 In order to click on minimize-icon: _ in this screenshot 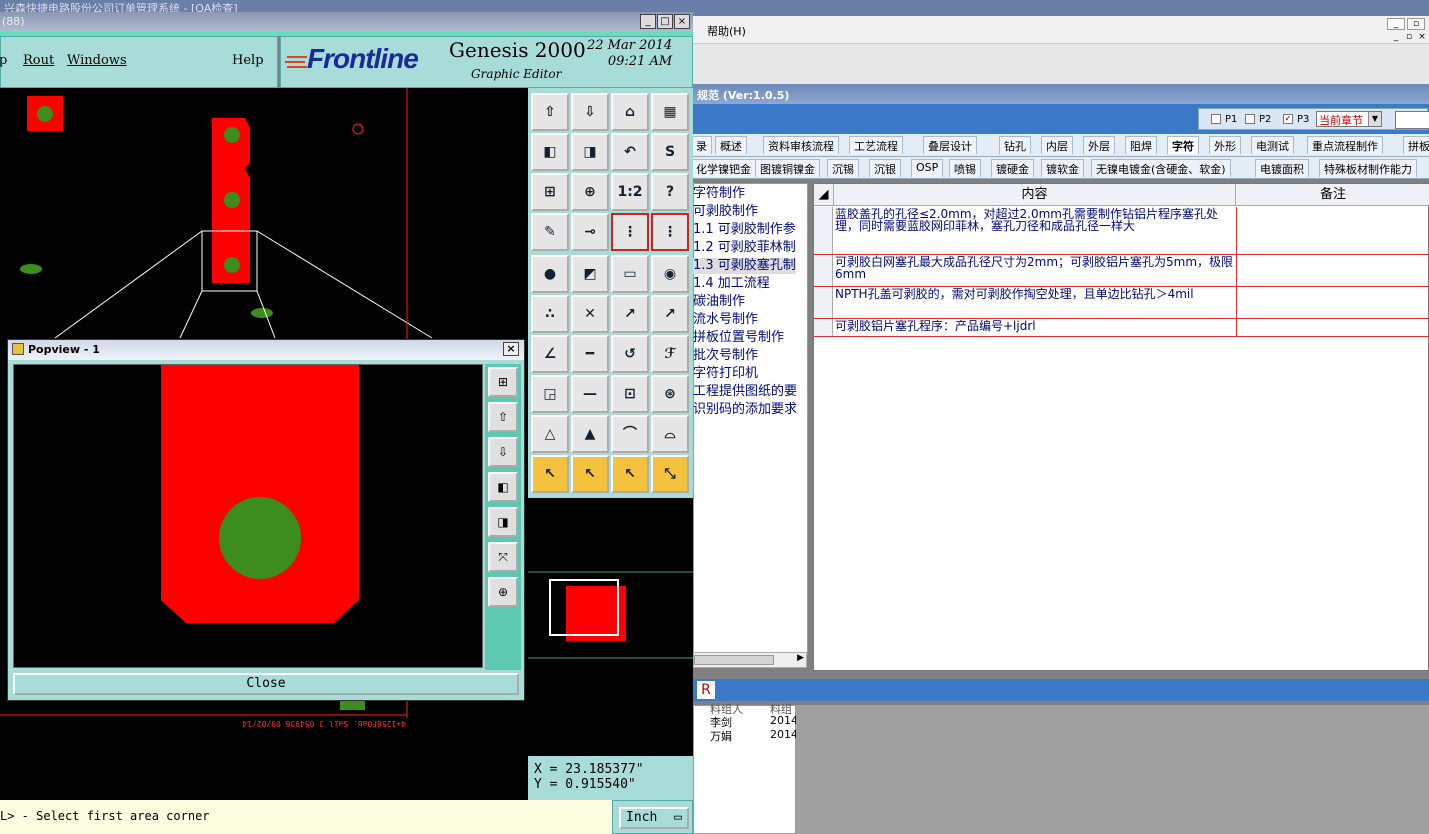, I will do `click(1396, 24)`.